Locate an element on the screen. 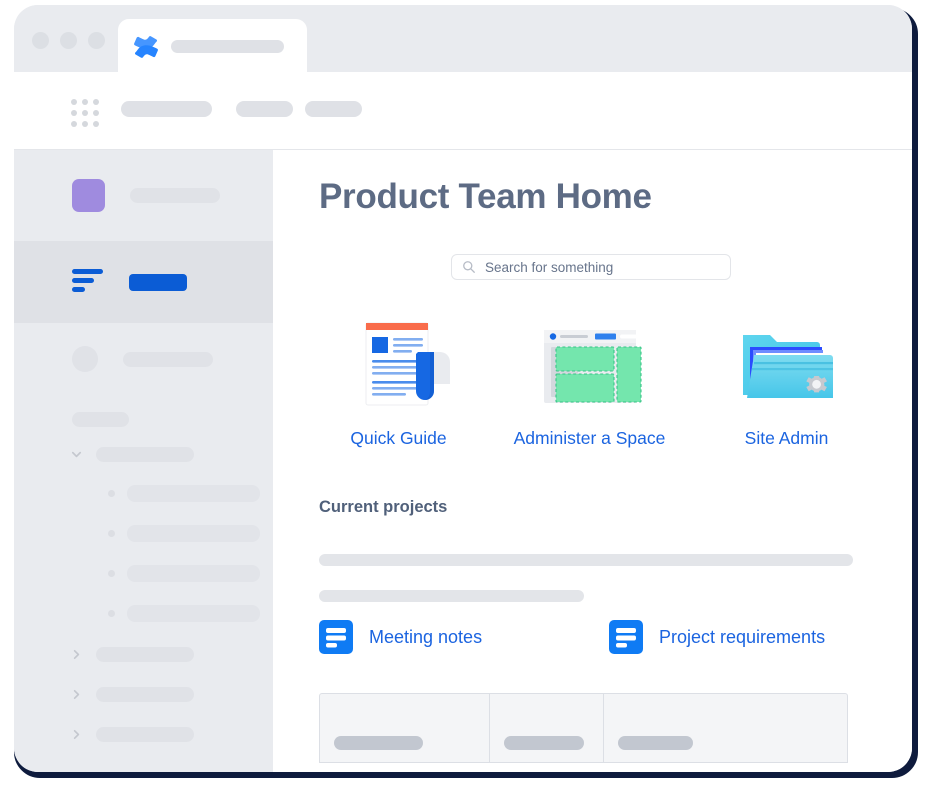  tile-site-admin: Site Admin is located at coordinates (786, 382).